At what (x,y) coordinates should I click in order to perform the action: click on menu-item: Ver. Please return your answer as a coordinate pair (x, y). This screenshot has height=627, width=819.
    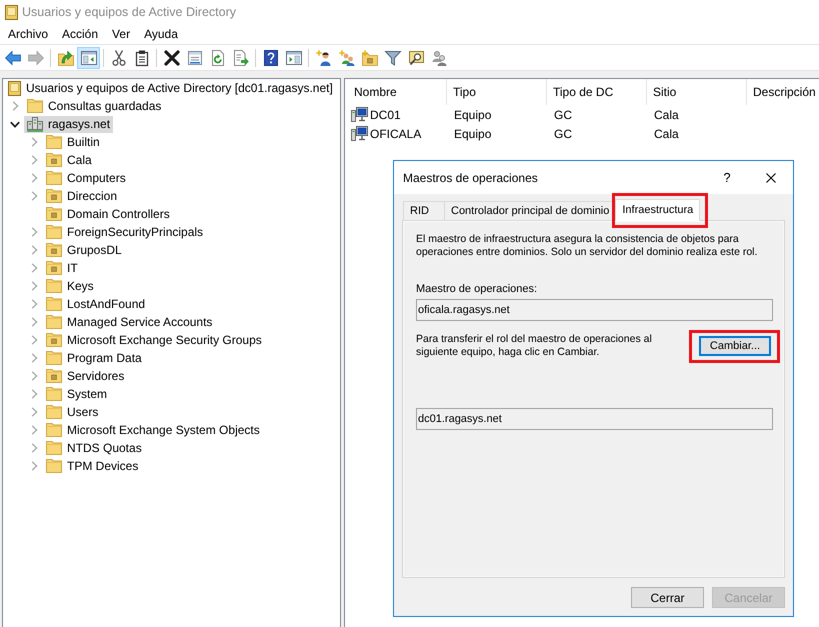
    Looking at the image, I should click on (121, 34).